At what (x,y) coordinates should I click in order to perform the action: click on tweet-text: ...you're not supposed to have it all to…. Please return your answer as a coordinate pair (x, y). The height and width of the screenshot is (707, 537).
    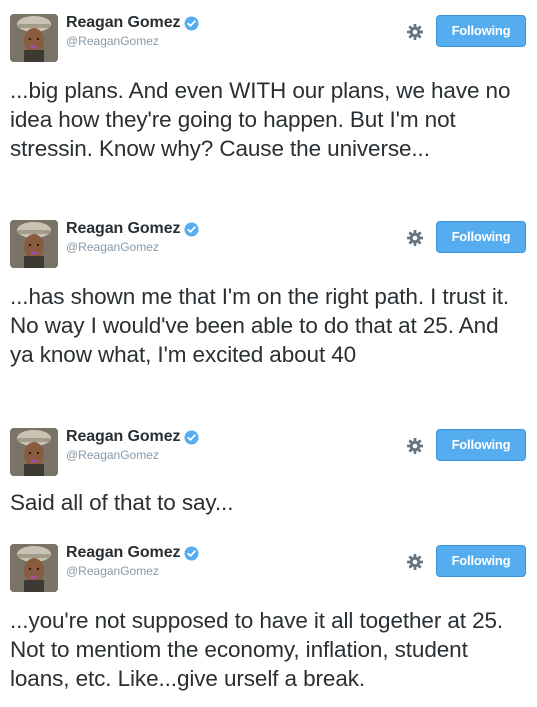
    Looking at the image, I should click on (257, 649).